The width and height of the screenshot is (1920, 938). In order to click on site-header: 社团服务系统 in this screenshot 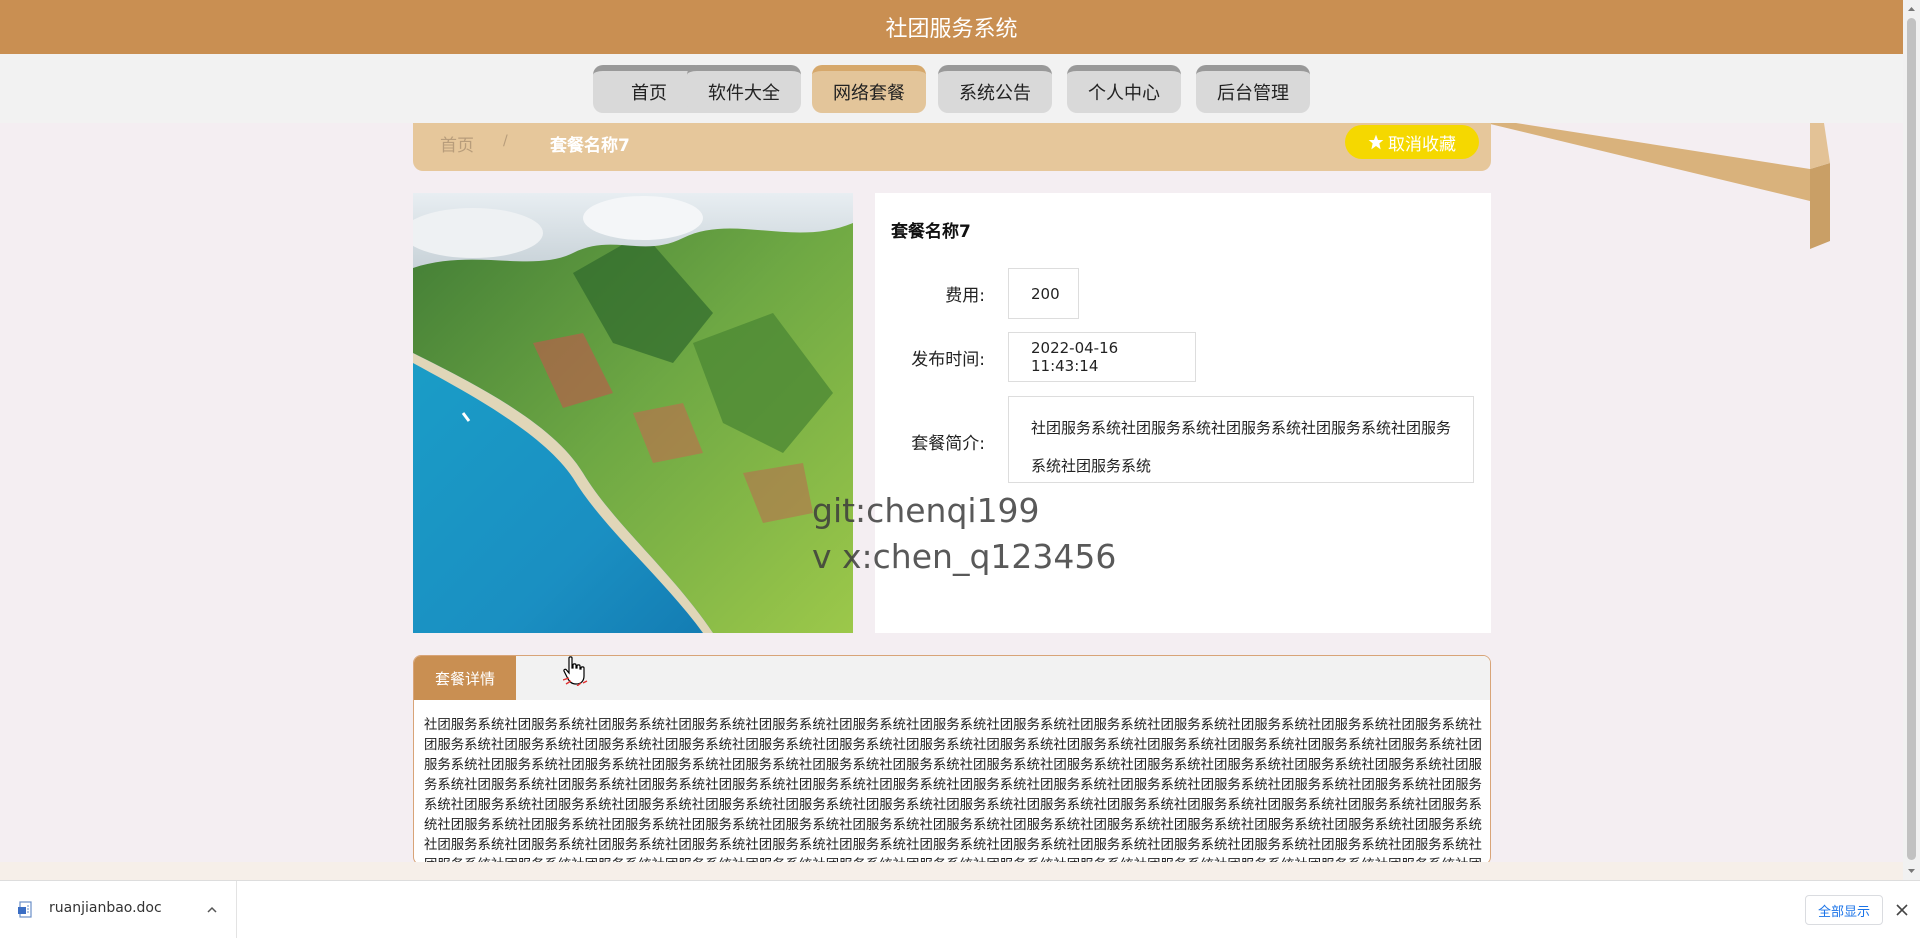, I will do `click(951, 27)`.